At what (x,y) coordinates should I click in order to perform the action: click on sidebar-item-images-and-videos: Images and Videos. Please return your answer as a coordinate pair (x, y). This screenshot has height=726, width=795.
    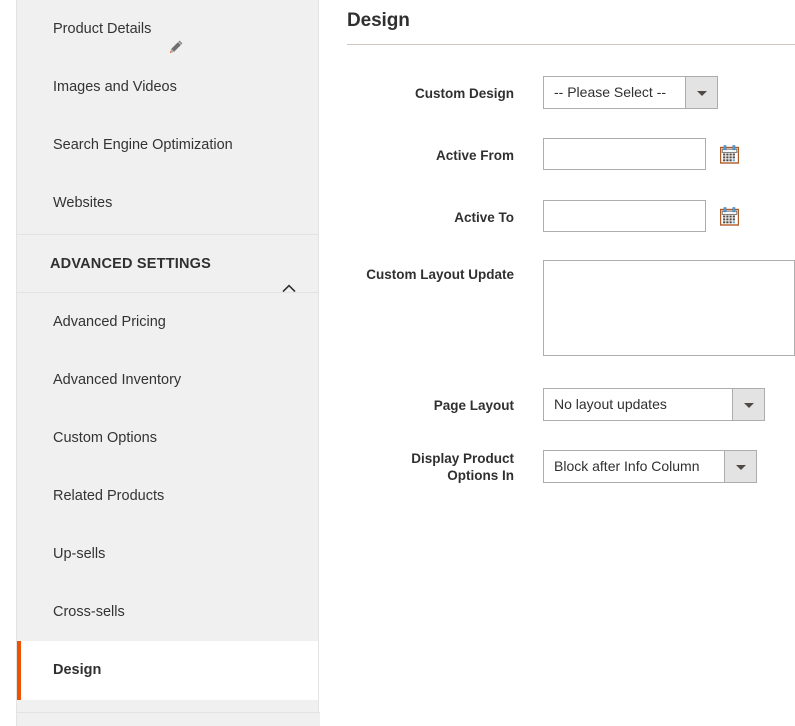
    Looking at the image, I should click on (167, 87).